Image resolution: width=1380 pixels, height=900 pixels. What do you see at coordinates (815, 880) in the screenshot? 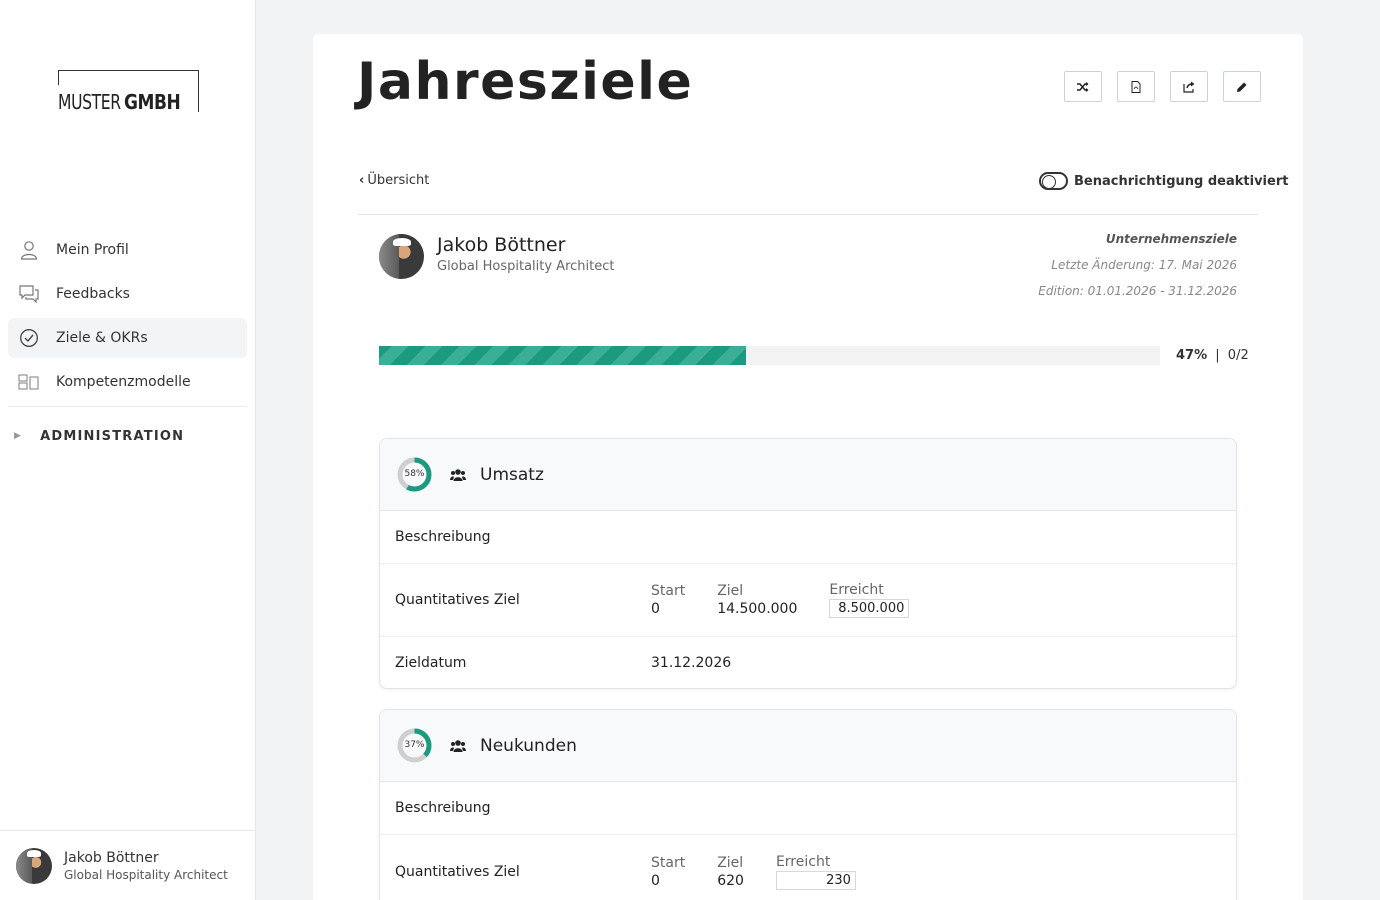
I see `achieved-input: 230` at bounding box center [815, 880].